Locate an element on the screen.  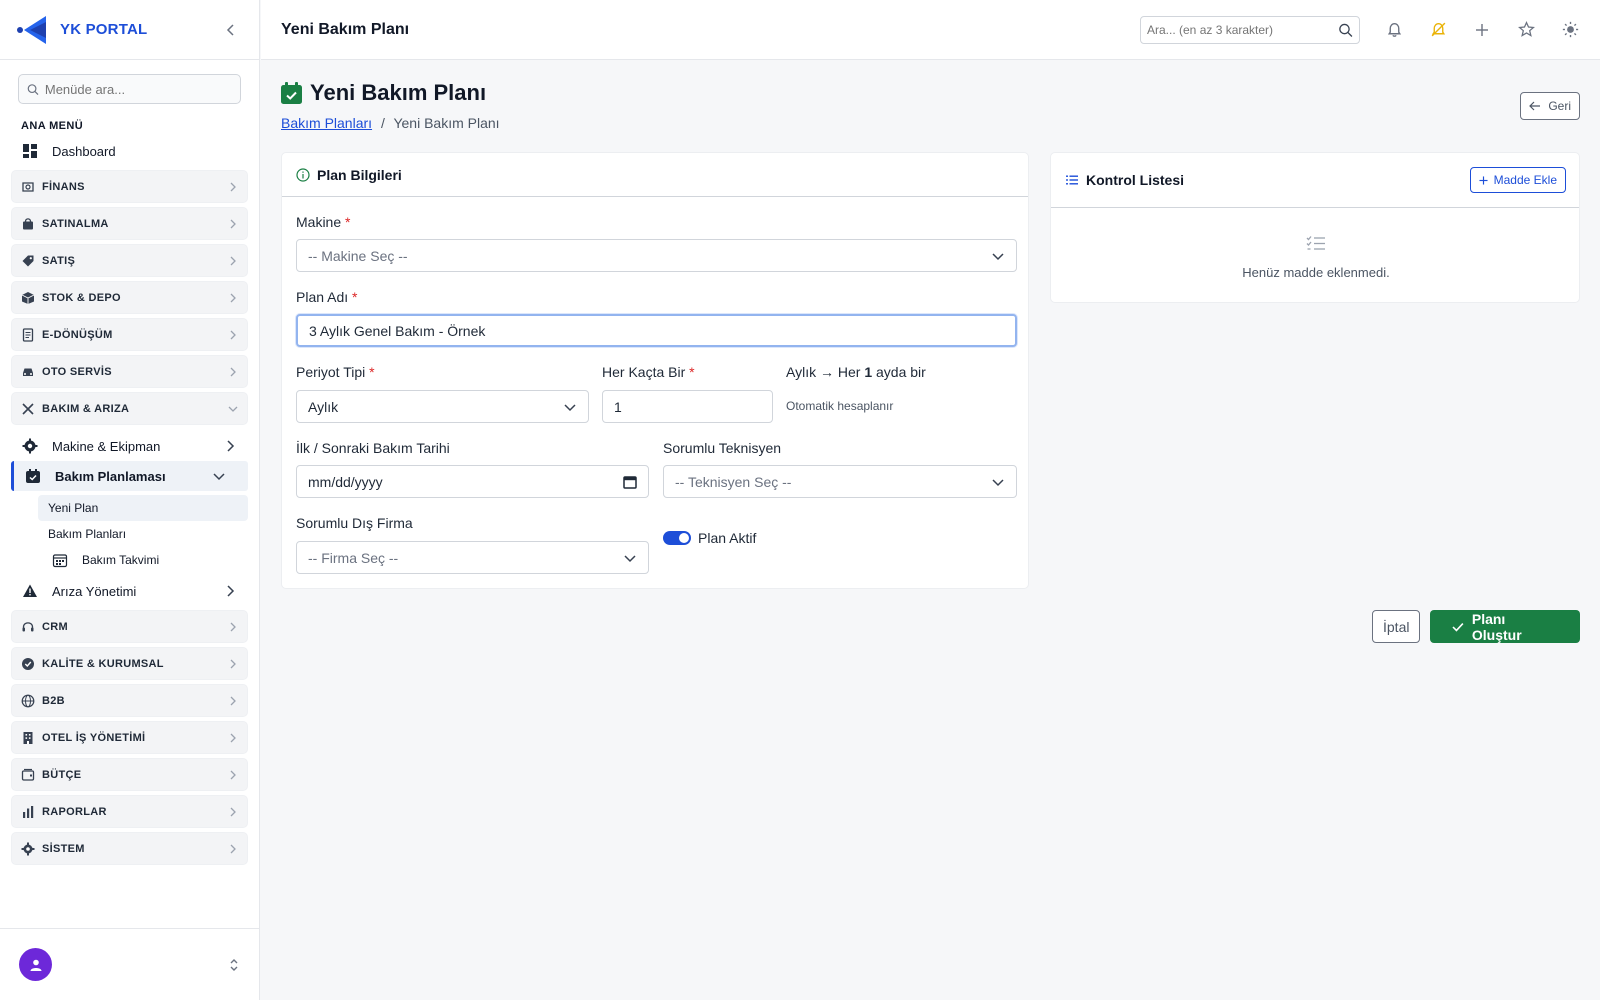
user-menu is located at coordinates (129, 964).